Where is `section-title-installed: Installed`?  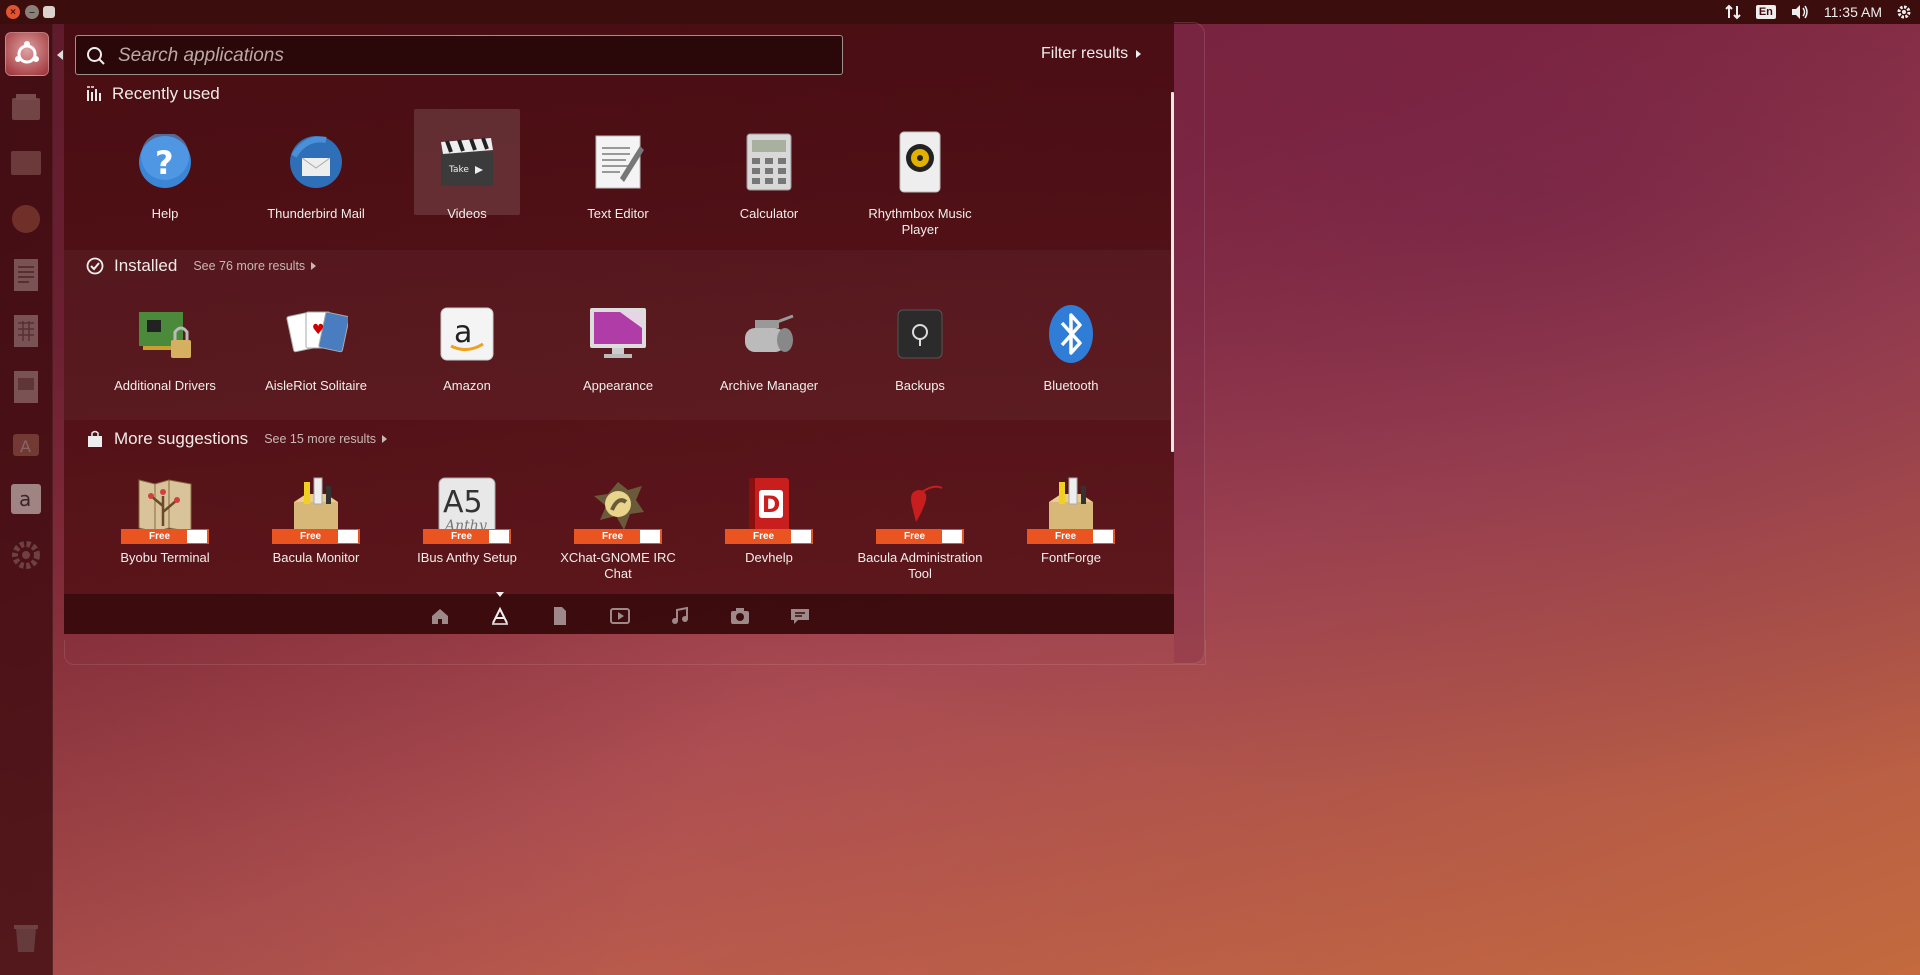
section-title-installed: Installed is located at coordinates (146, 265).